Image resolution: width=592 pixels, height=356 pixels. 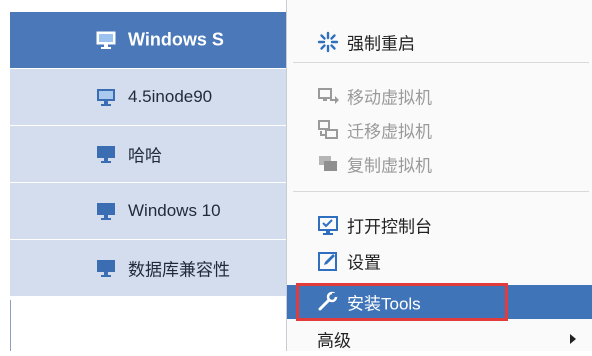 I want to click on menu-item-label: 复制虚拟机, so click(x=389, y=166).